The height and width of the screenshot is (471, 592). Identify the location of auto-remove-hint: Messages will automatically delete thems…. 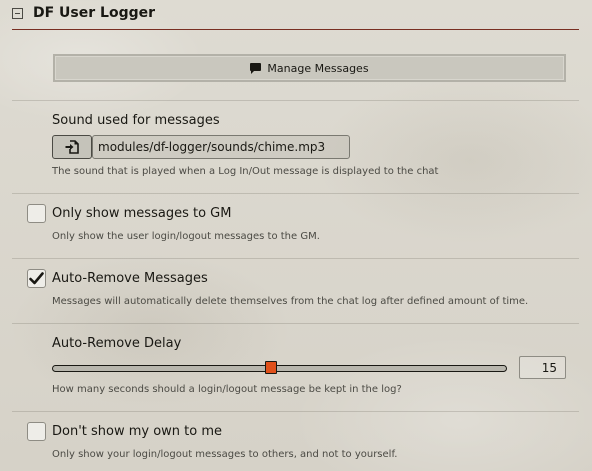
(290, 301).